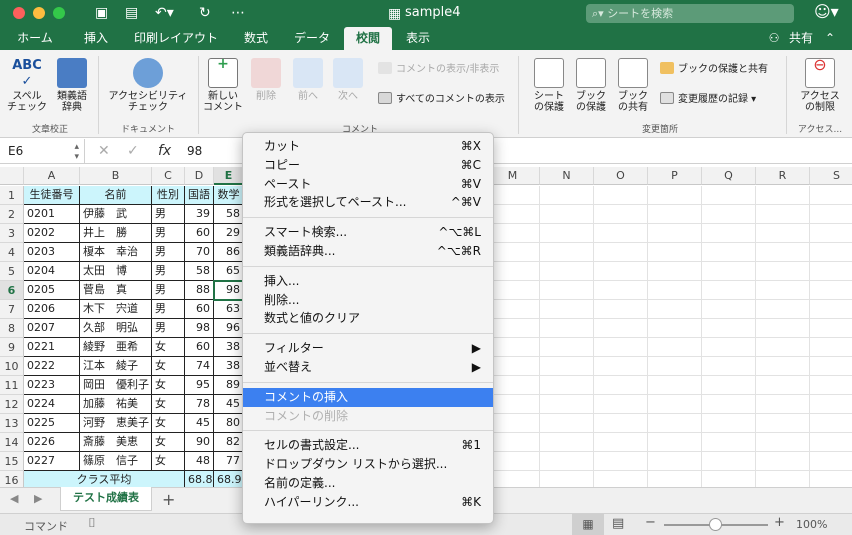  Describe the element at coordinates (116, 176) in the screenshot. I see `column-header-B: B` at that location.